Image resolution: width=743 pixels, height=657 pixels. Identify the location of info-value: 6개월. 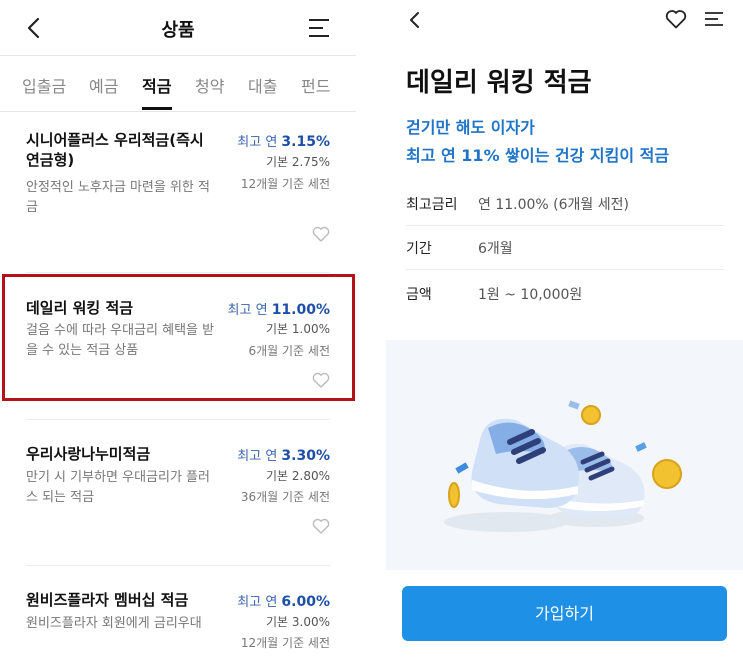
(495, 249).